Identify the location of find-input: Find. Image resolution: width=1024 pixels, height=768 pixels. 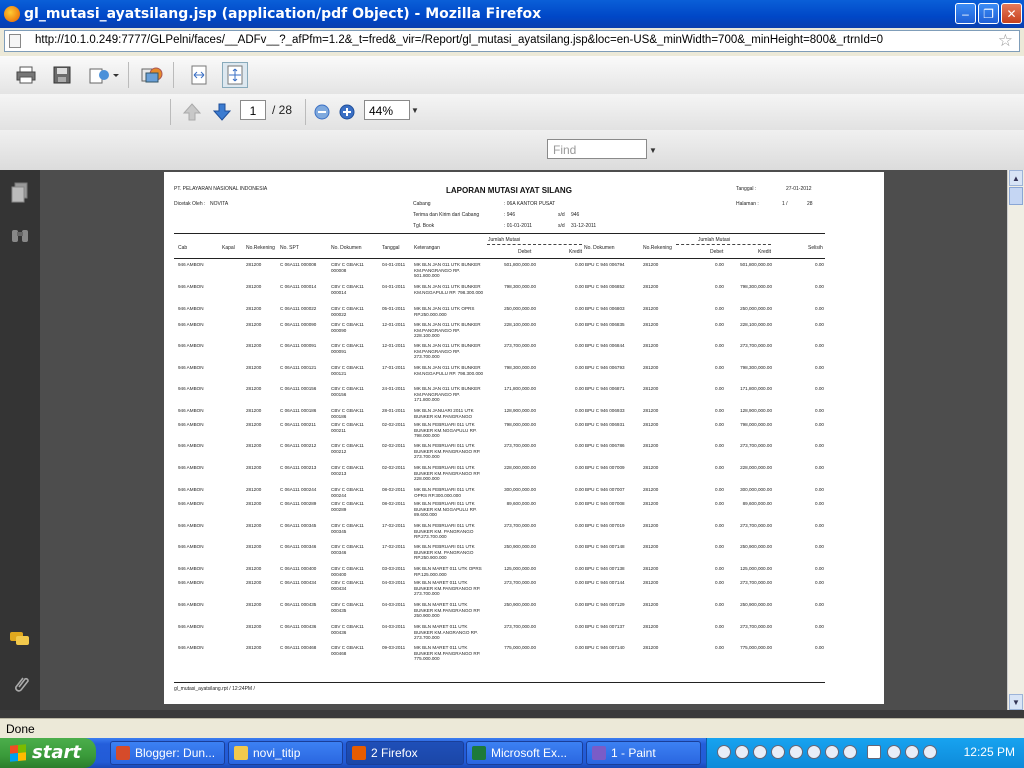
(597, 149).